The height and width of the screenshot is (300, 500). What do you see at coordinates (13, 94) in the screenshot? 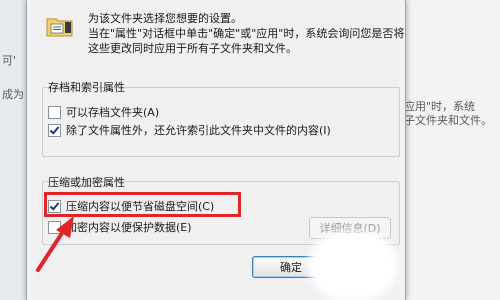
I see `background-text-fragment: 成为` at bounding box center [13, 94].